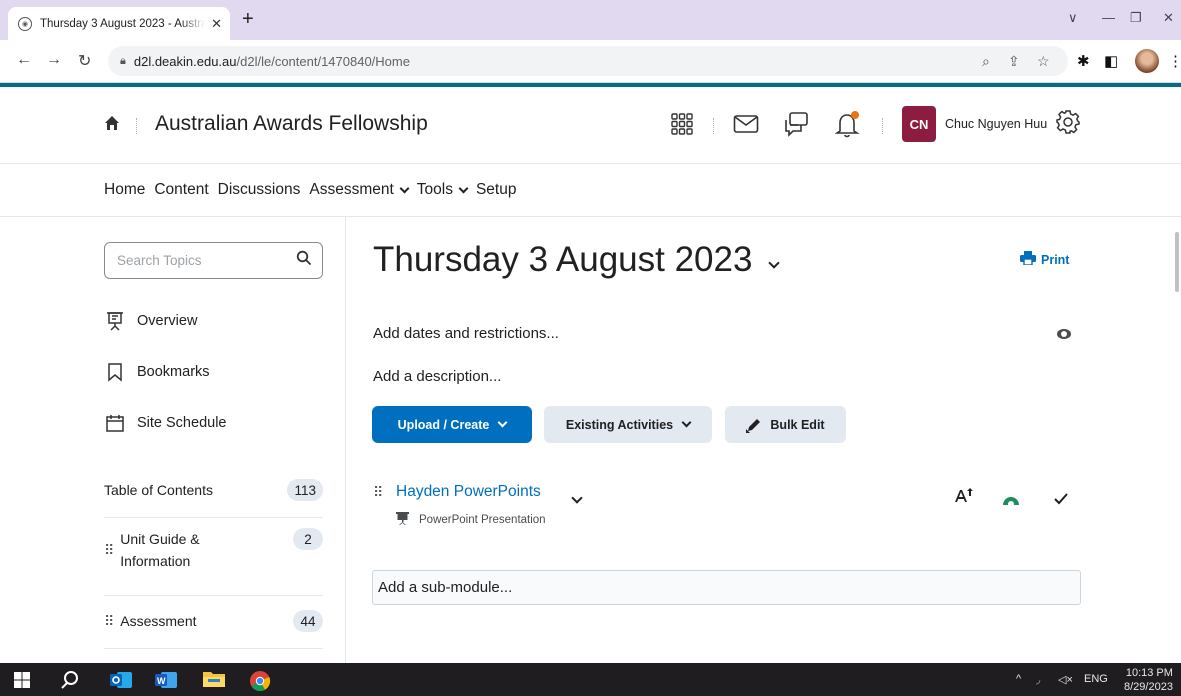 The height and width of the screenshot is (696, 1181). I want to click on profile-avatar, so click(1147, 61).